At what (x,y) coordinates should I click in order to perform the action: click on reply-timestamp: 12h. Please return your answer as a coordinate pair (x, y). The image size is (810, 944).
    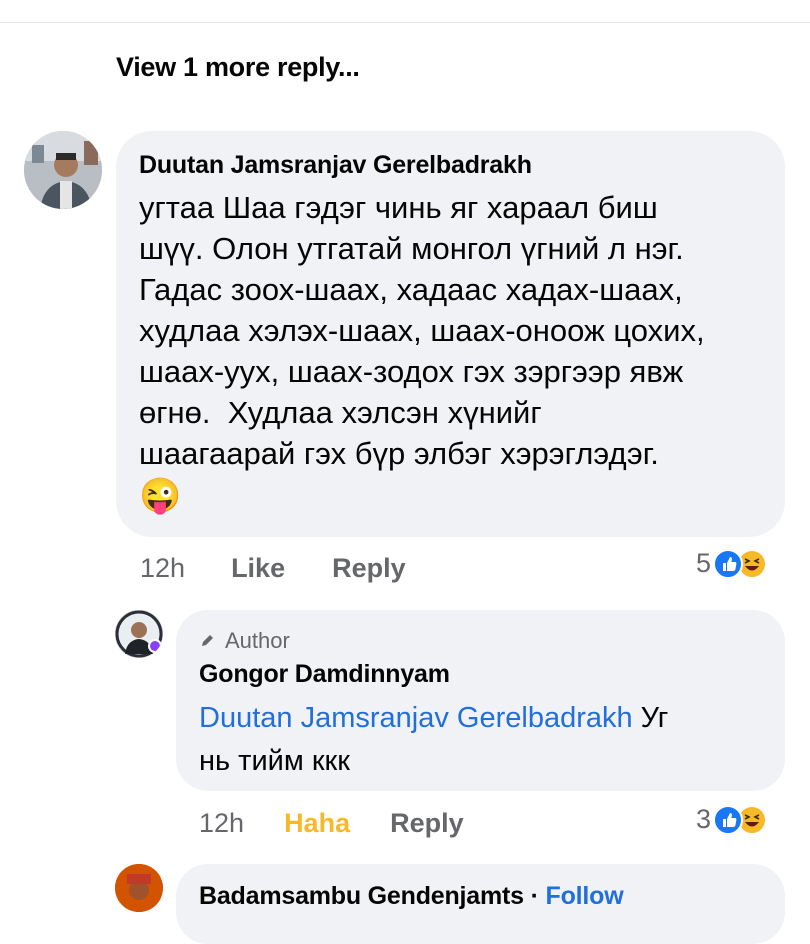
    Looking at the image, I should click on (221, 823).